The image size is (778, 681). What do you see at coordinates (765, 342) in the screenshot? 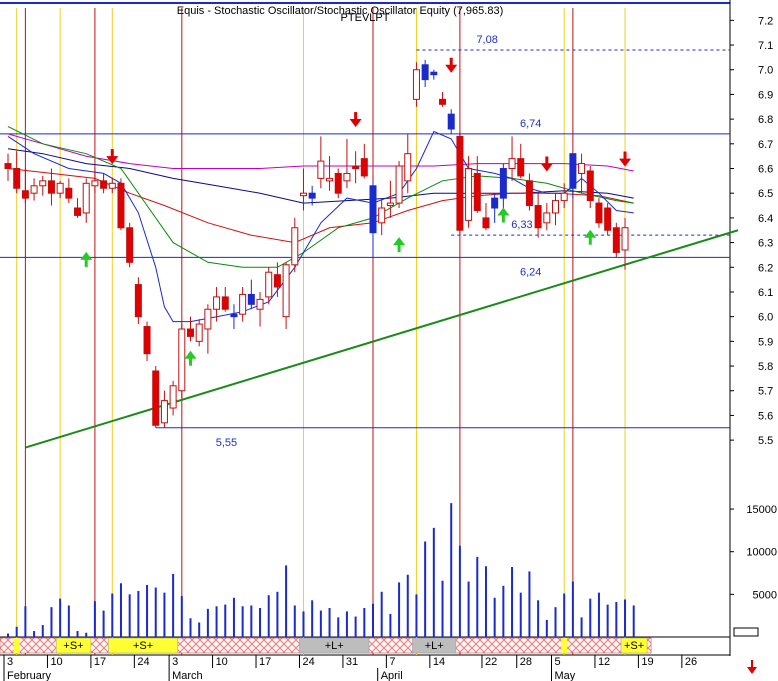
I see `price-tick-label: 5.9` at bounding box center [765, 342].